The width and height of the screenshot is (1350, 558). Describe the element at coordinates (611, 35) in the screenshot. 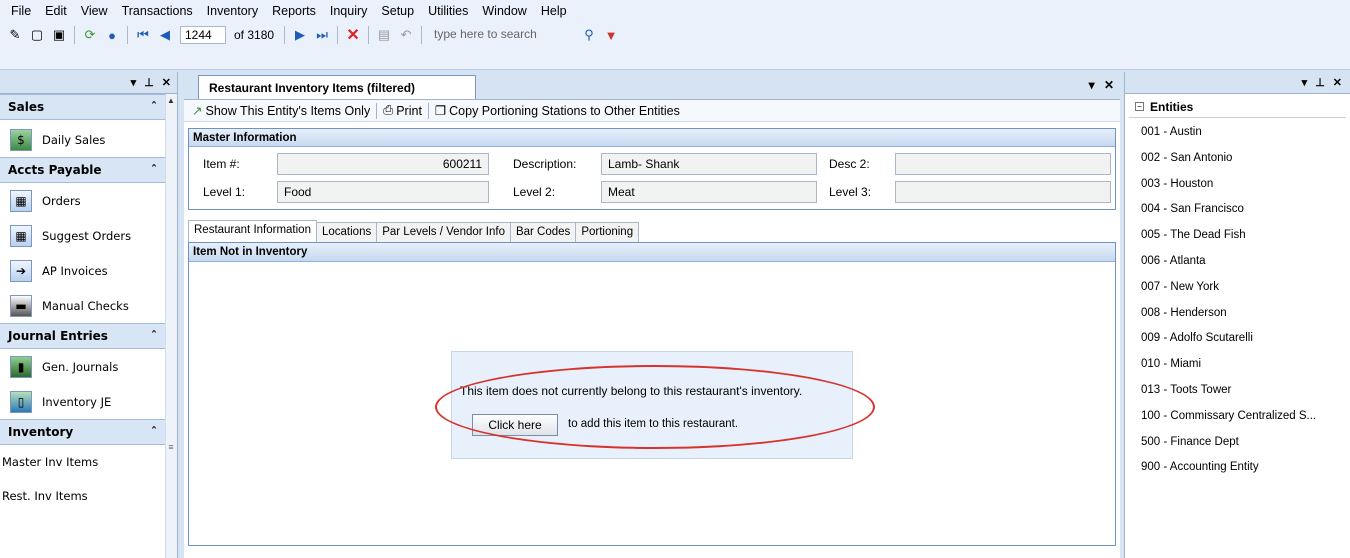

I see `filter-icon: ▼` at that location.